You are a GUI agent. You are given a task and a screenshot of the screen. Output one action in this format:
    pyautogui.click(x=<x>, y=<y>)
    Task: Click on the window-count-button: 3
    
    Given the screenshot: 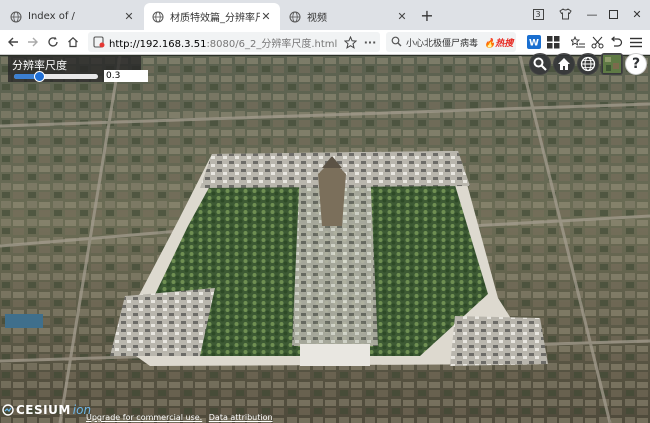 What is the action you would take?
    pyautogui.click(x=538, y=14)
    